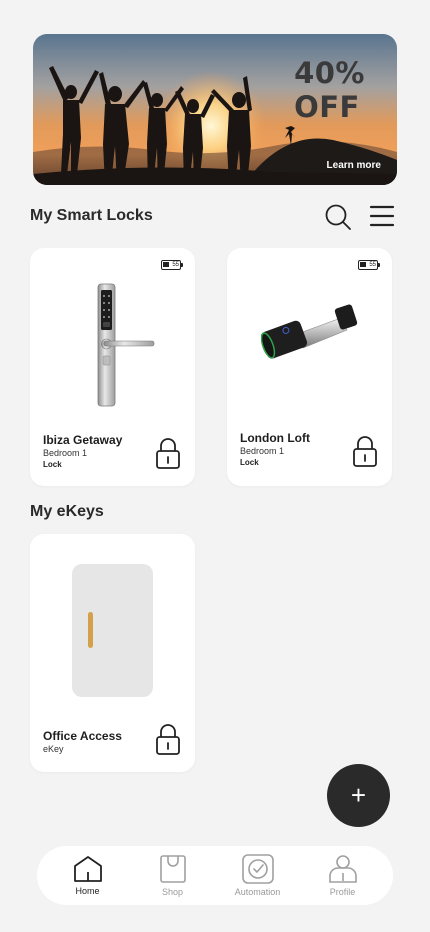 The width and height of the screenshot is (430, 932). I want to click on smart-lock-card-ibiza: 55 Ibiza Getaway Bedroom 1 Lock, so click(112, 367).